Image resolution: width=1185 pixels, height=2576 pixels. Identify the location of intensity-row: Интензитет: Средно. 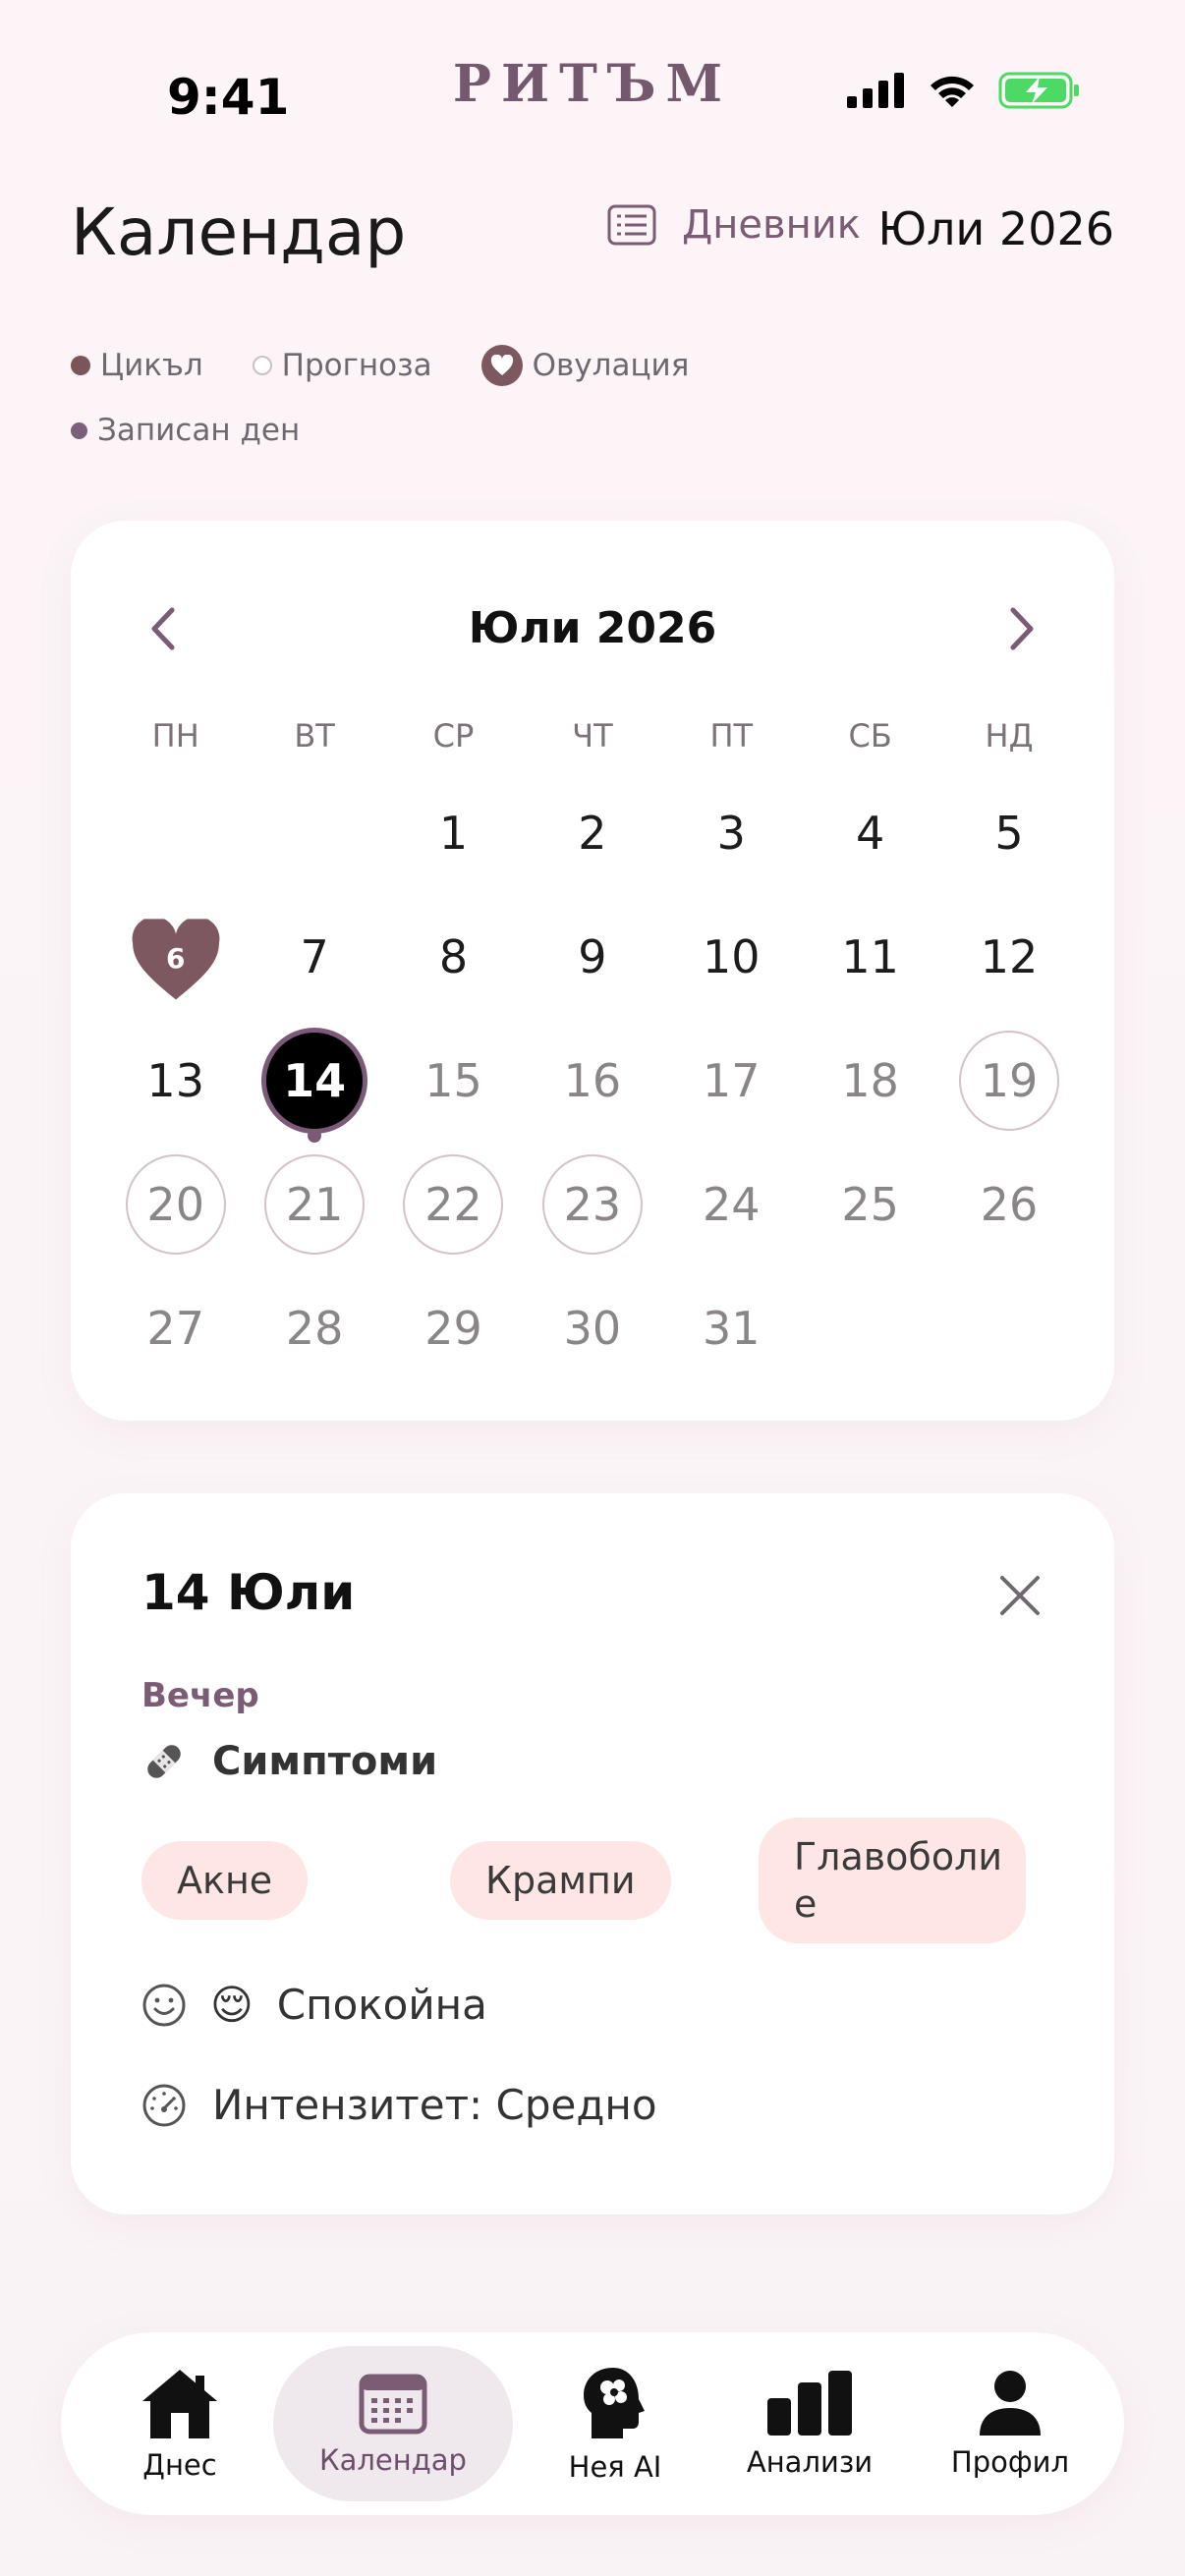
(399, 2105).